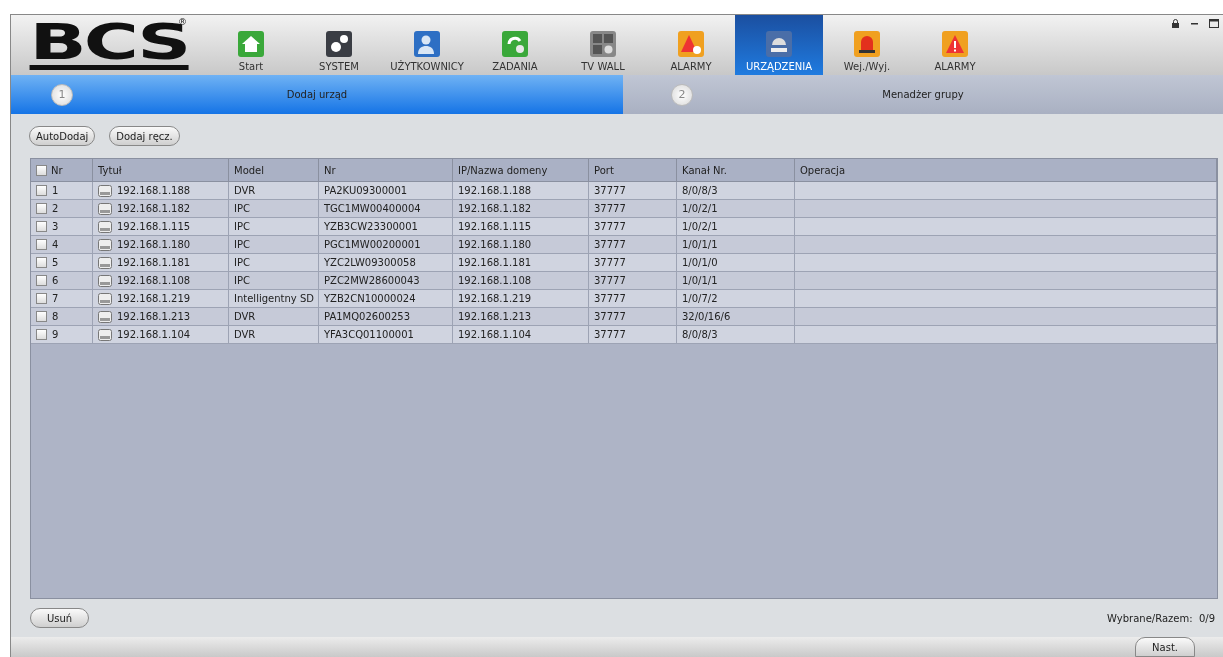 This screenshot has height=657, width=1223. Describe the element at coordinates (704, 170) in the screenshot. I see `column-title: Kanał Nr.` at that location.